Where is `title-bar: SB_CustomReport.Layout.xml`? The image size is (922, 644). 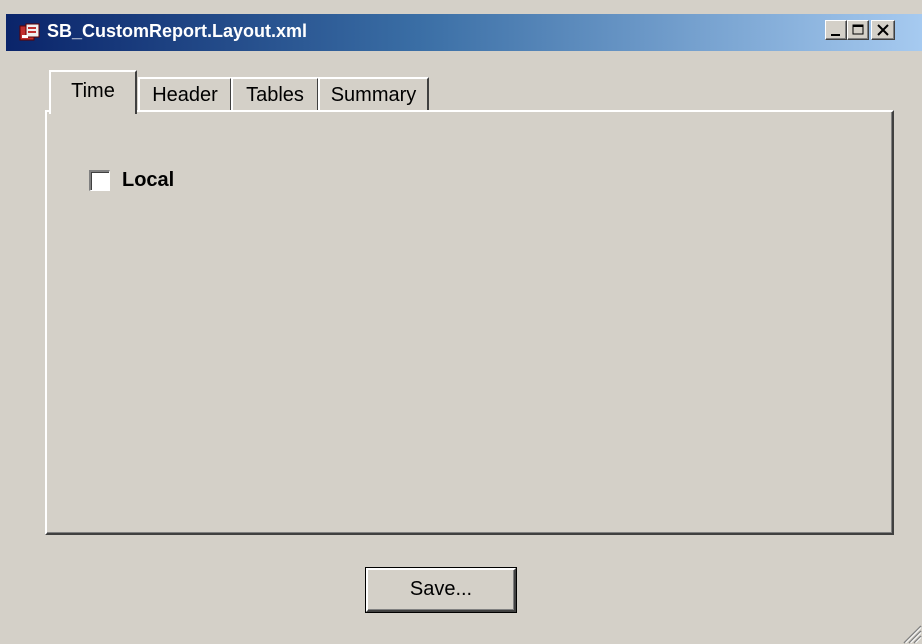 title-bar: SB_CustomReport.Layout.xml is located at coordinates (464, 32).